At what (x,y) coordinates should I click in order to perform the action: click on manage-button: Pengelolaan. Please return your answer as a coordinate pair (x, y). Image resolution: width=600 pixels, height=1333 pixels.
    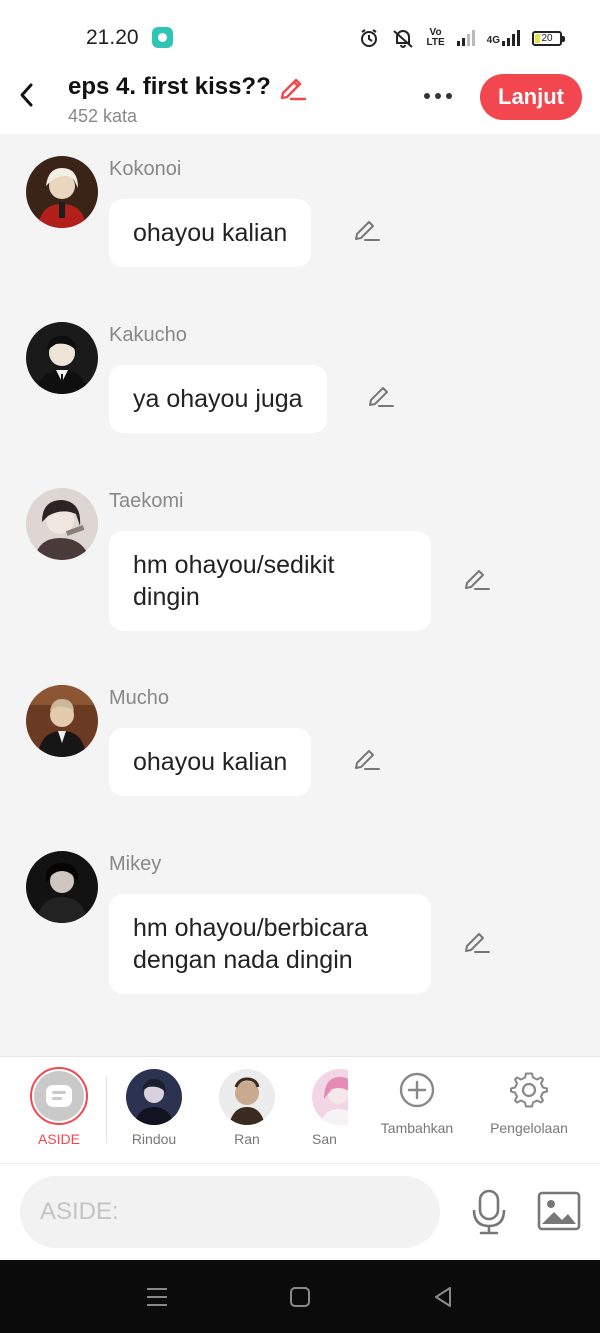
    Looking at the image, I should click on (529, 1101).